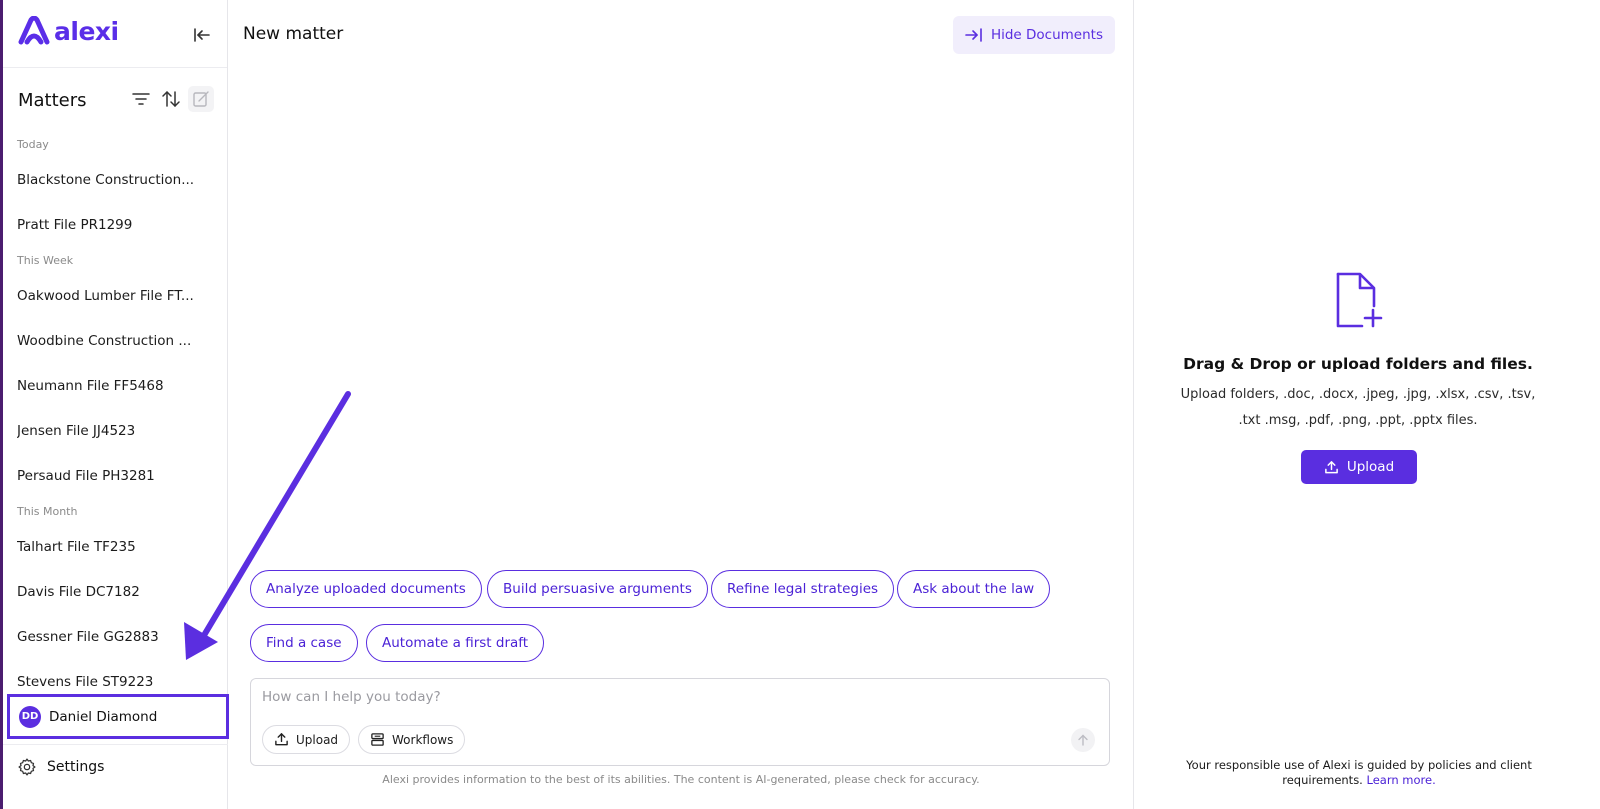 The image size is (1600, 809). What do you see at coordinates (680, 722) in the screenshot?
I see `chat-composer: Upload Workflows` at bounding box center [680, 722].